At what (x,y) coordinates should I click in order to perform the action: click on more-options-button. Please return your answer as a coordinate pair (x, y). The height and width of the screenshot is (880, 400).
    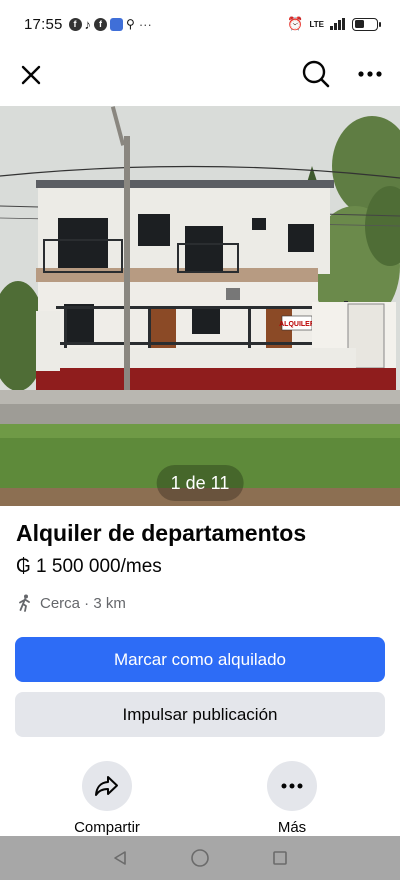
    Looking at the image, I should click on (292, 786).